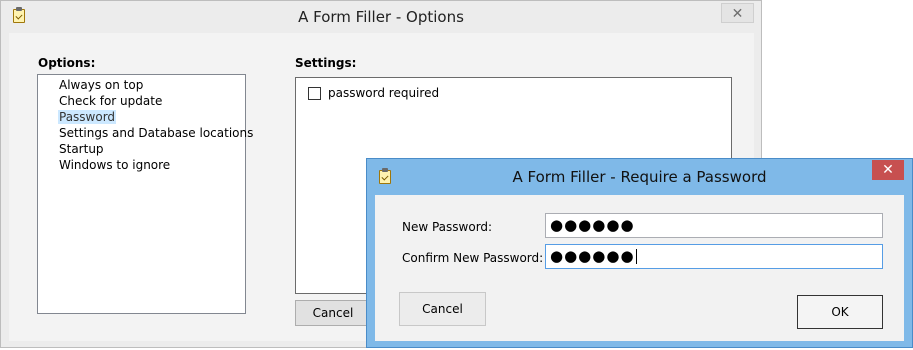 The image size is (913, 350). Describe the element at coordinates (447, 227) in the screenshot. I see `new-password-label: New Password:` at that location.